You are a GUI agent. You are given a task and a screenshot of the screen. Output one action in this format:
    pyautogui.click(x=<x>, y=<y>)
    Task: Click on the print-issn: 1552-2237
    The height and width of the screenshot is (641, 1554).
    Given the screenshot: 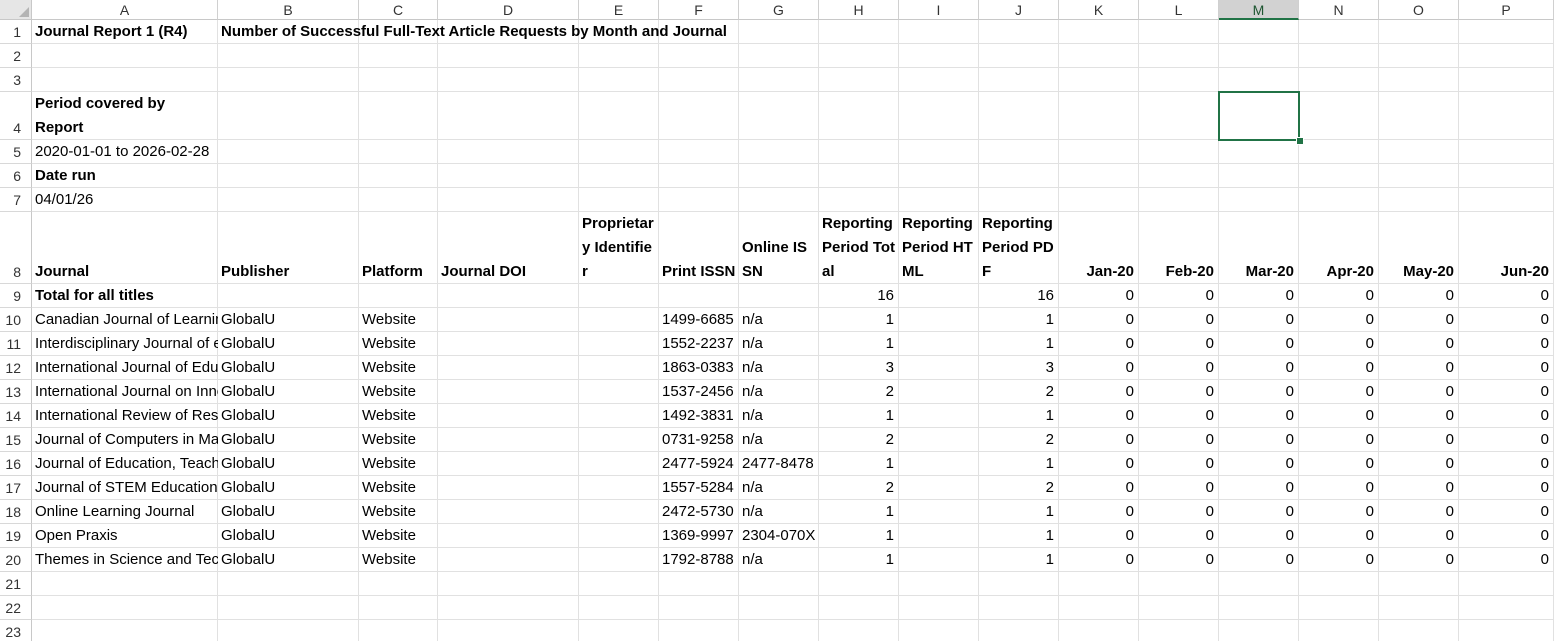 What is the action you would take?
    pyautogui.click(x=699, y=344)
    